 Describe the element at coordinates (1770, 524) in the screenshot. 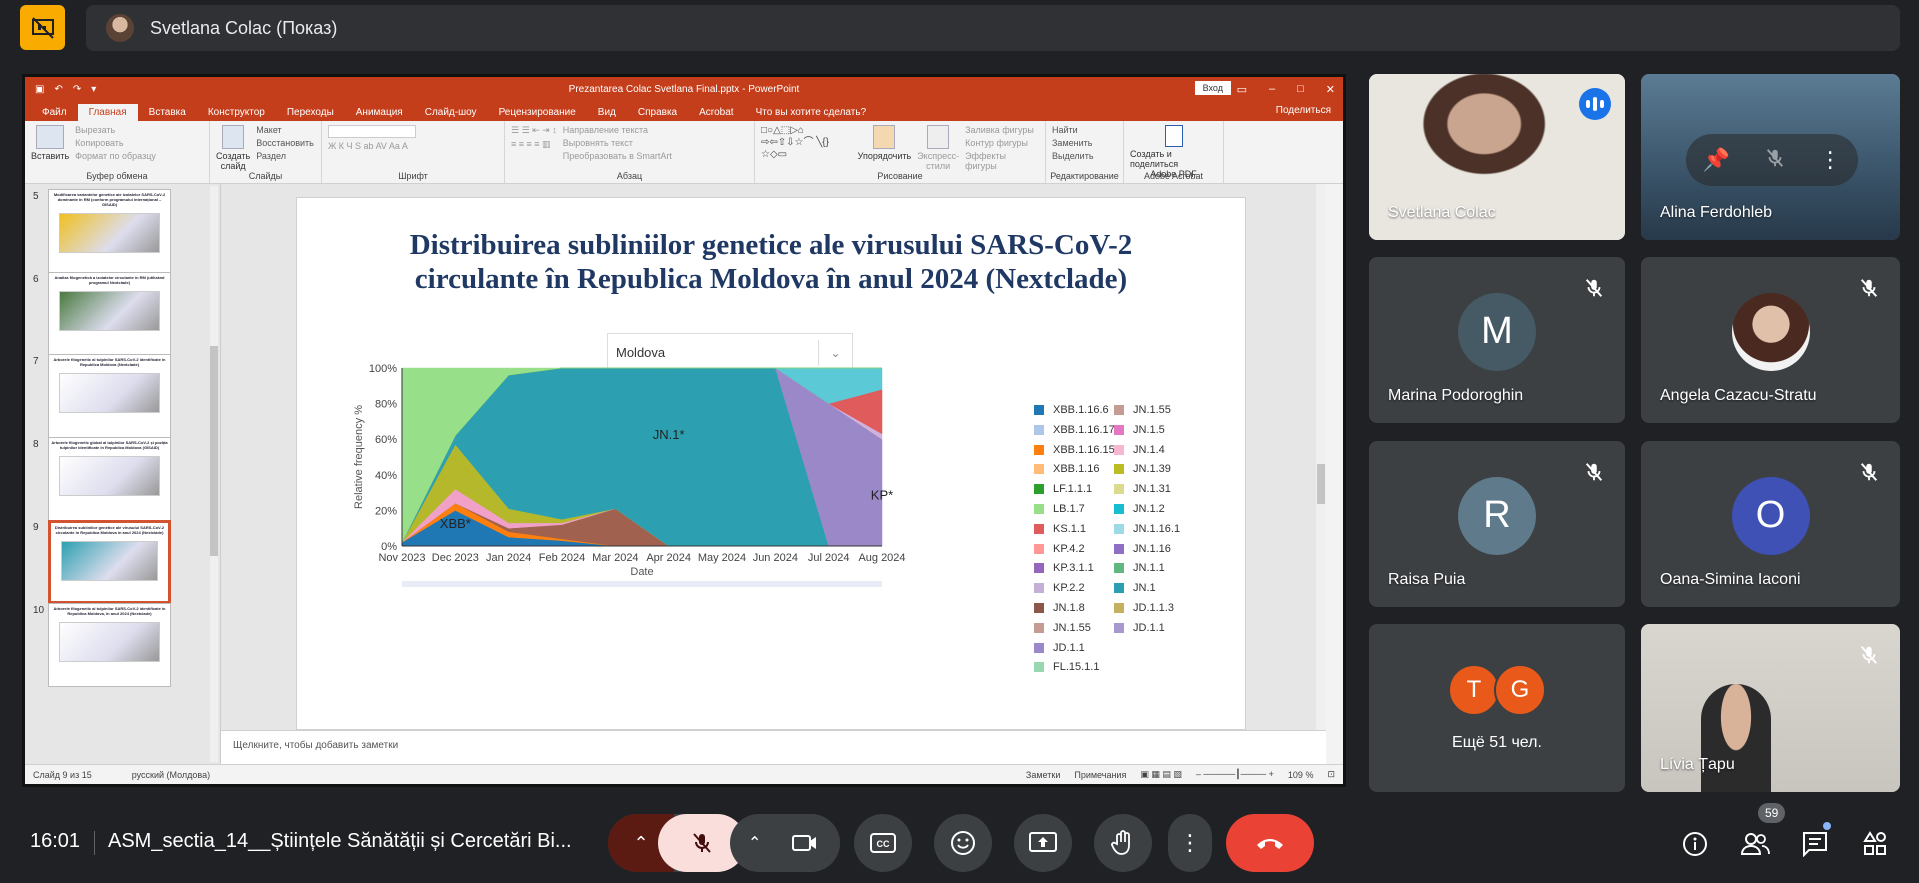

I see `participant-tile: O Oana-Simina Iaconi` at that location.